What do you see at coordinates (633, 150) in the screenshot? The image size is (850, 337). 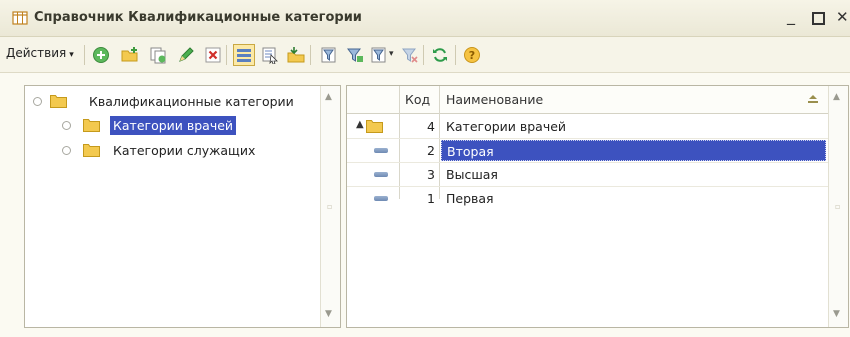 I see `cell-name: Вторая` at bounding box center [633, 150].